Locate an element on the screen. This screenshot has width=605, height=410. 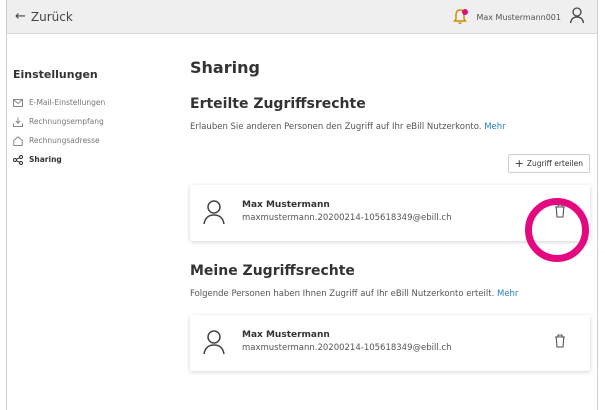
granted-more-link: Mehr is located at coordinates (494, 127).